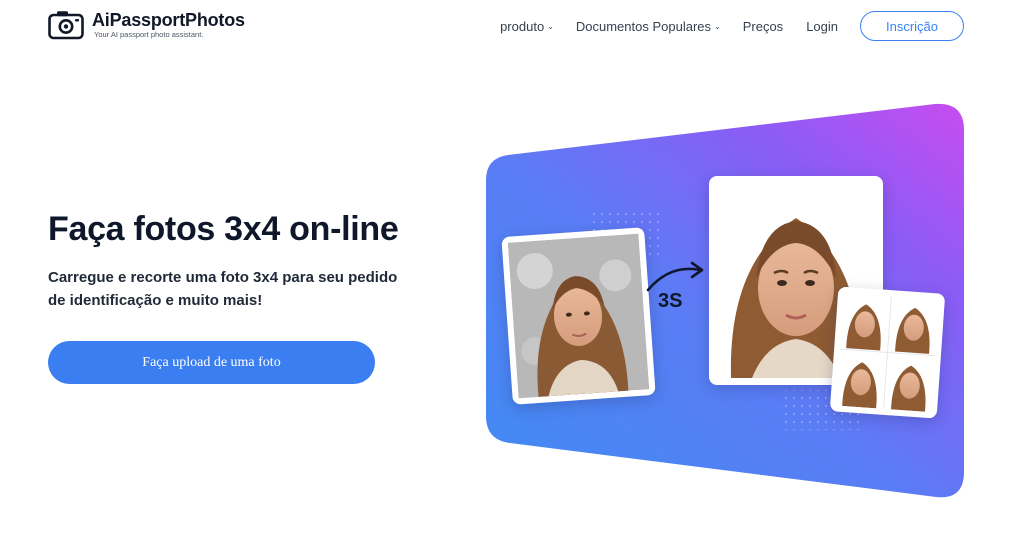 The width and height of the screenshot is (1024, 544). What do you see at coordinates (912, 26) in the screenshot?
I see `signup-button: Inscrição` at bounding box center [912, 26].